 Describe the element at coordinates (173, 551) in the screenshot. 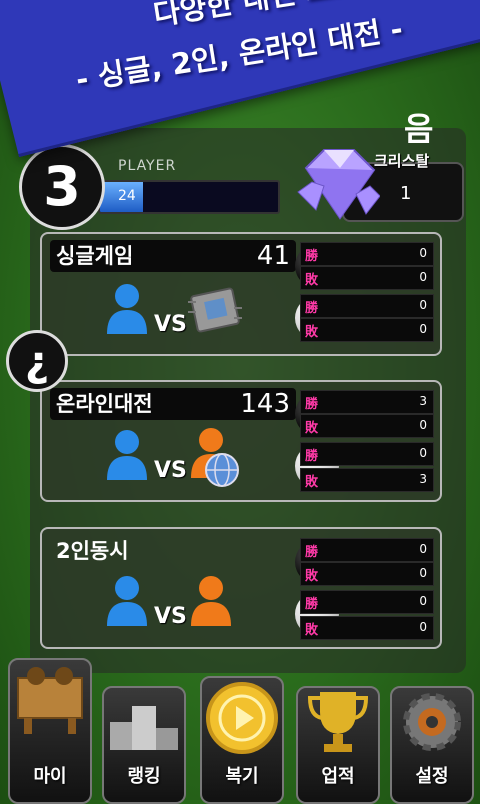

I see `mode-title-bar: 2인동시` at that location.